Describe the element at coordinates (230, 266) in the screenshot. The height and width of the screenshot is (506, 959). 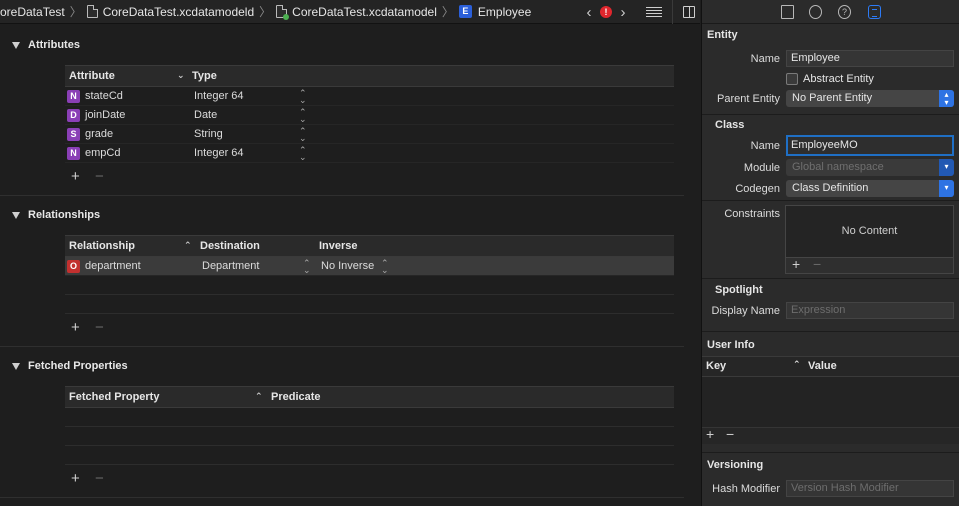
I see `relationship-destination: Department` at that location.